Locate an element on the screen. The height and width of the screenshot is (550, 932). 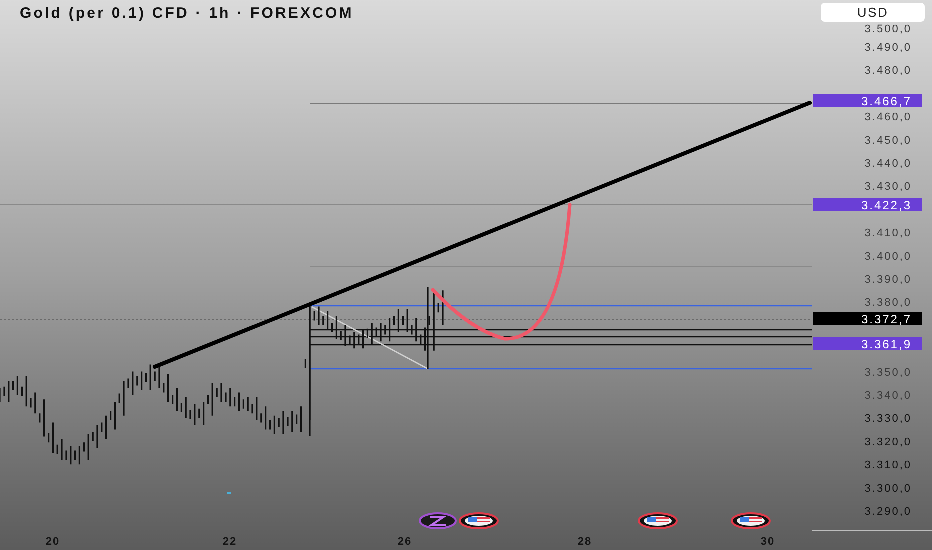
price-tick-label: 3.450,0 is located at coordinates (888, 140).